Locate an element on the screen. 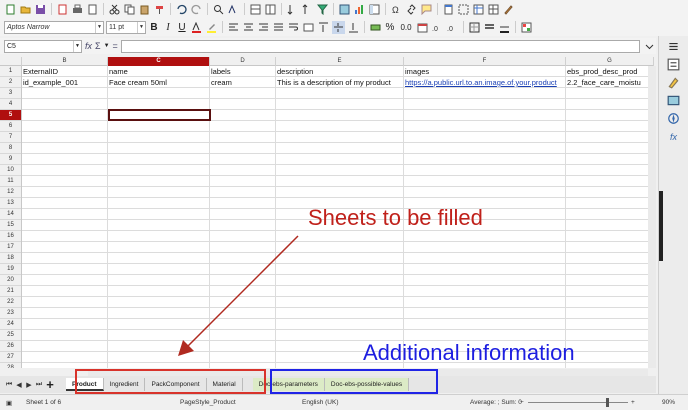  align-right-icon is located at coordinates (263, 27).